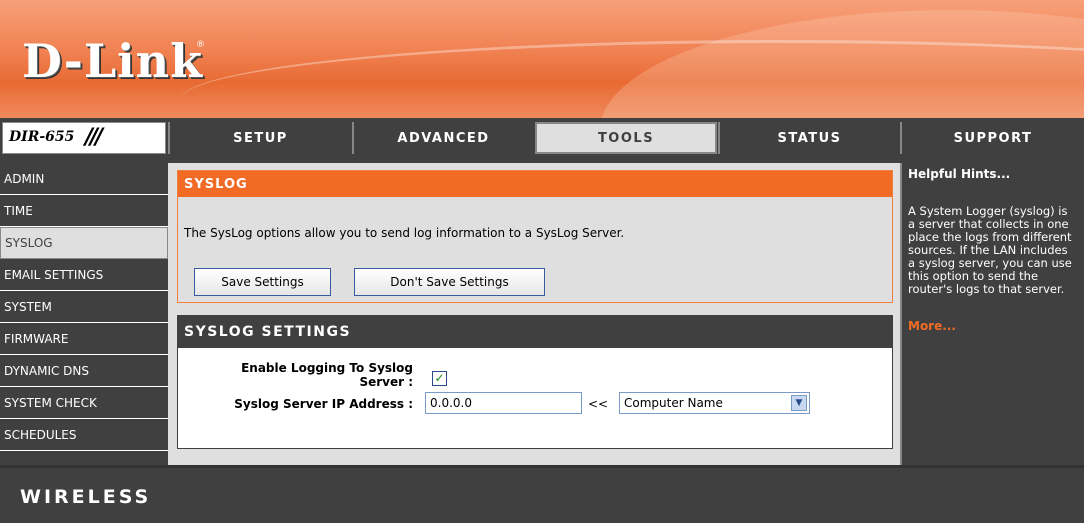 The image size is (1084, 523). What do you see at coordinates (503, 403) in the screenshot?
I see `syslog-ip-input: 0.0.0.0` at bounding box center [503, 403].